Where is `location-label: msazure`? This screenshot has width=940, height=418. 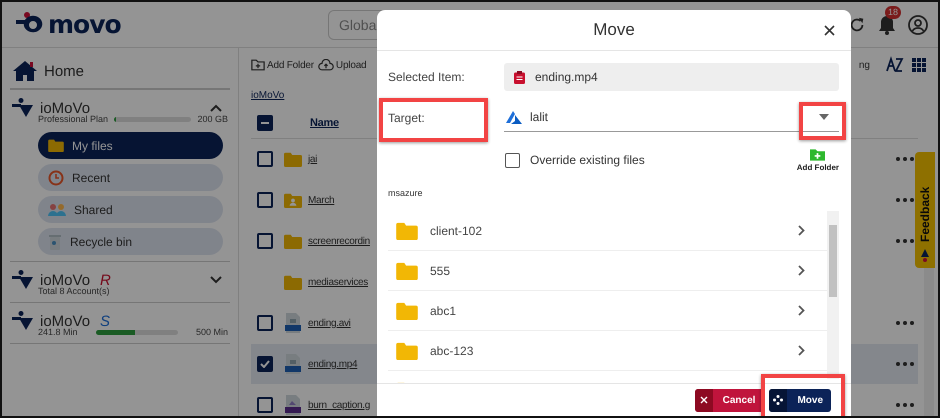 location-label: msazure is located at coordinates (406, 193).